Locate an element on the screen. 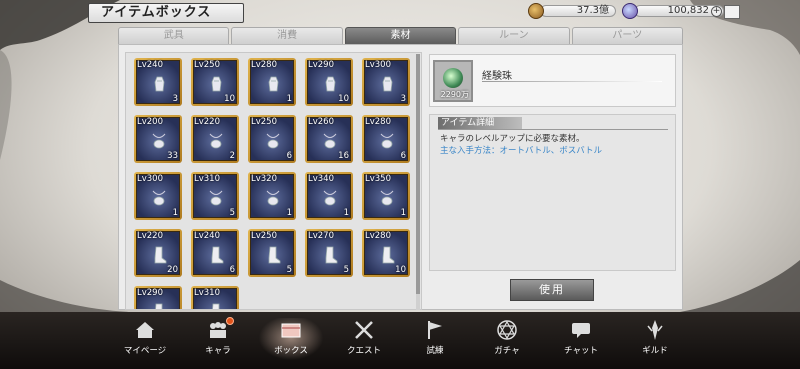 This screenshot has width=800, height=369. material-item: Lv250 10 is located at coordinates (215, 82).